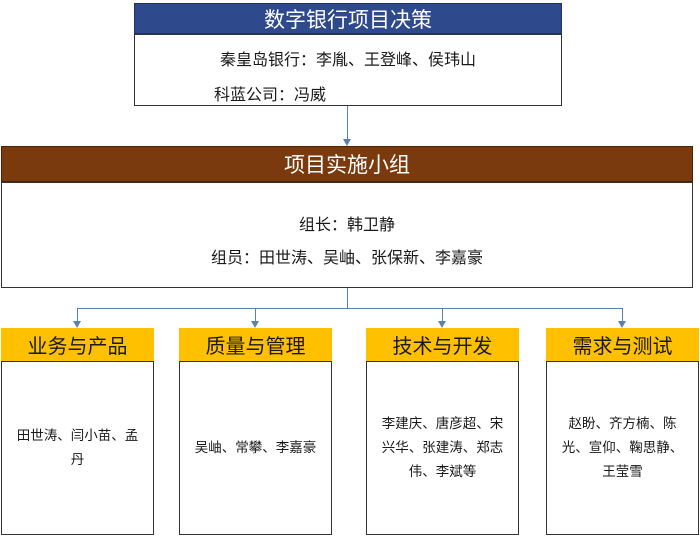 The image size is (700, 539). I want to click on arrow-to-group, so click(347, 142).